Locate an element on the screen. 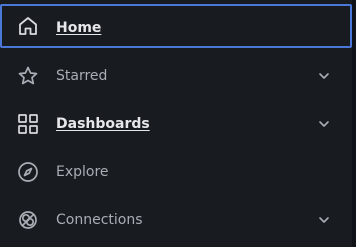 This screenshot has height=247, width=356. nav-item-label: Home is located at coordinates (79, 28).